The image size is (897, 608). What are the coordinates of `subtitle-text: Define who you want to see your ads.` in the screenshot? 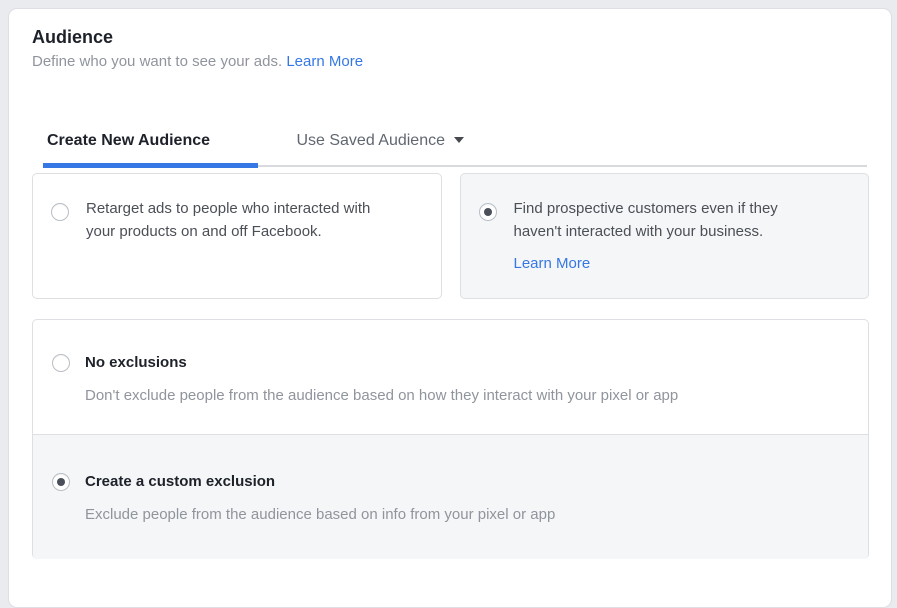 It's located at (157, 61).